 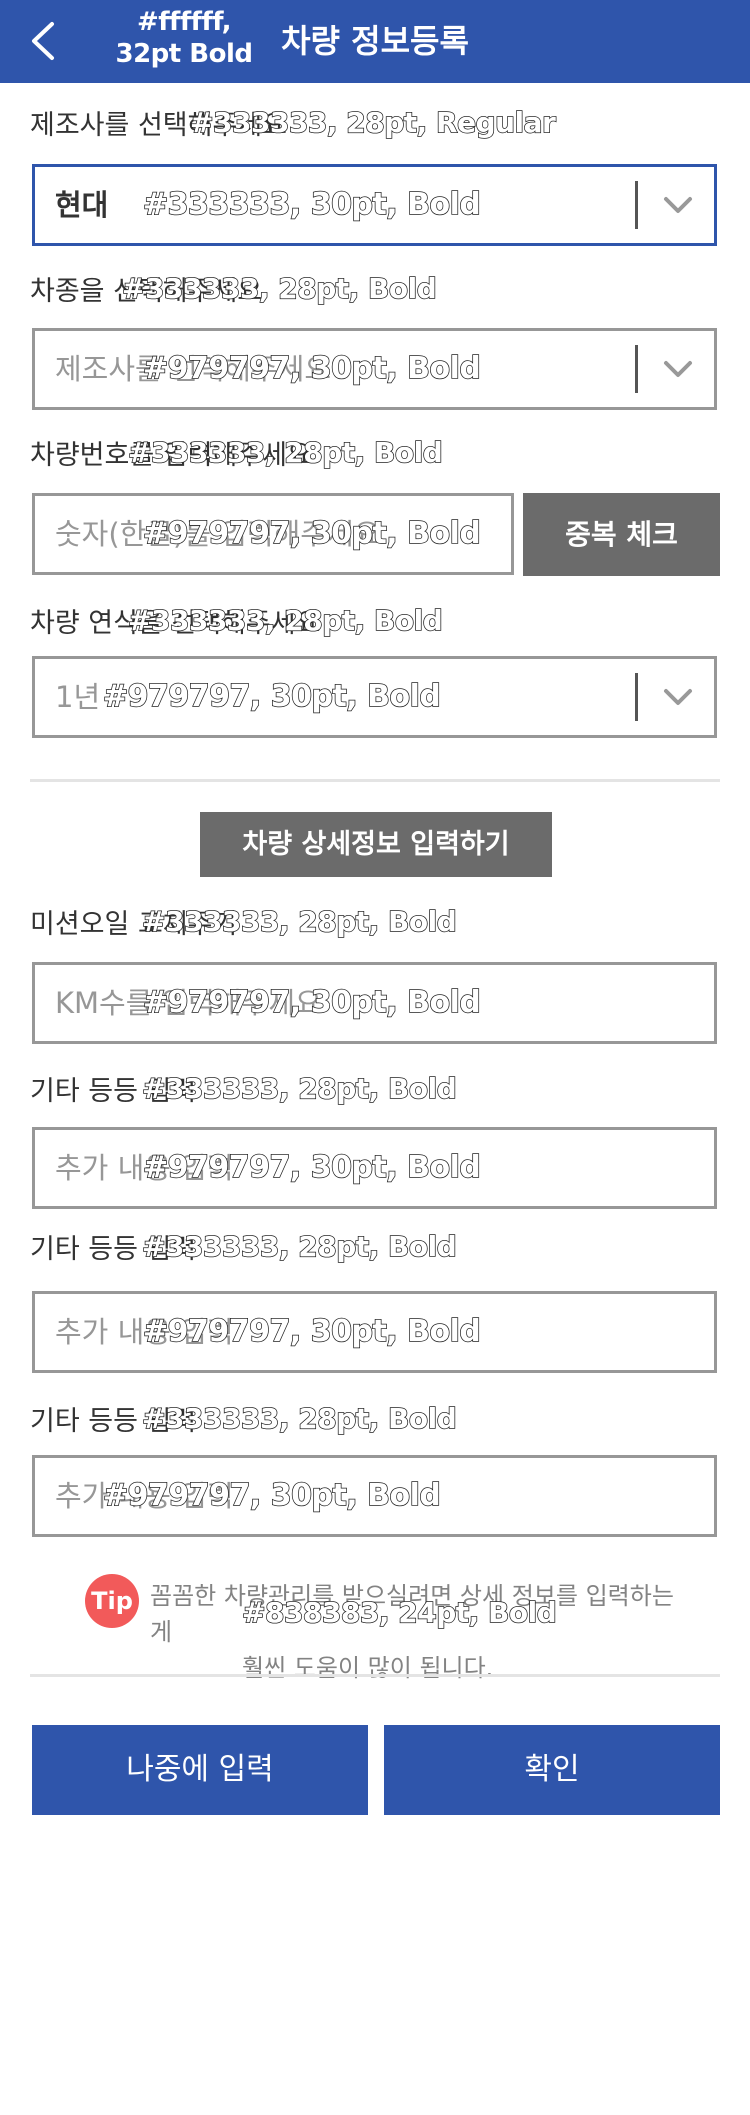 I want to click on bottom-divider, so click(x=375, y=1675).